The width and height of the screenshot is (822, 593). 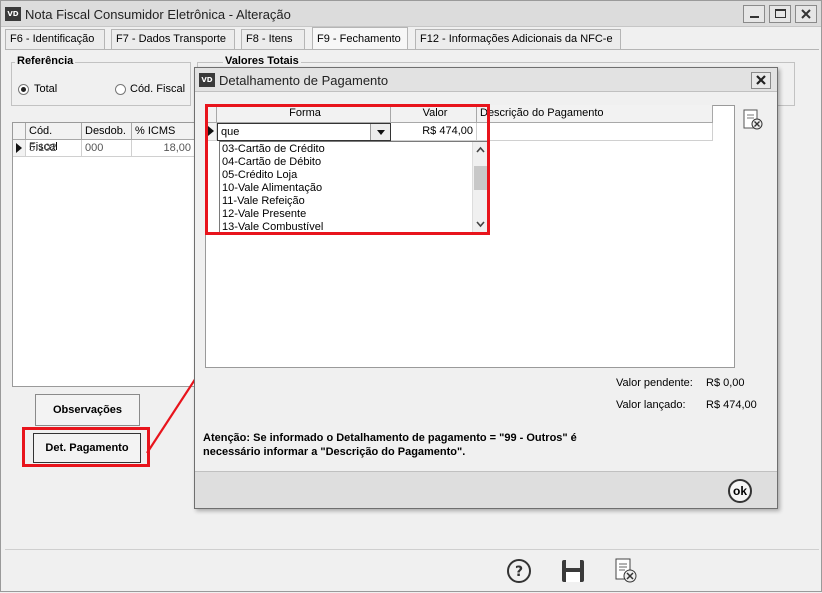 What do you see at coordinates (654, 383) in the screenshot?
I see `valor-pendente-label: Valor pendente:` at bounding box center [654, 383].